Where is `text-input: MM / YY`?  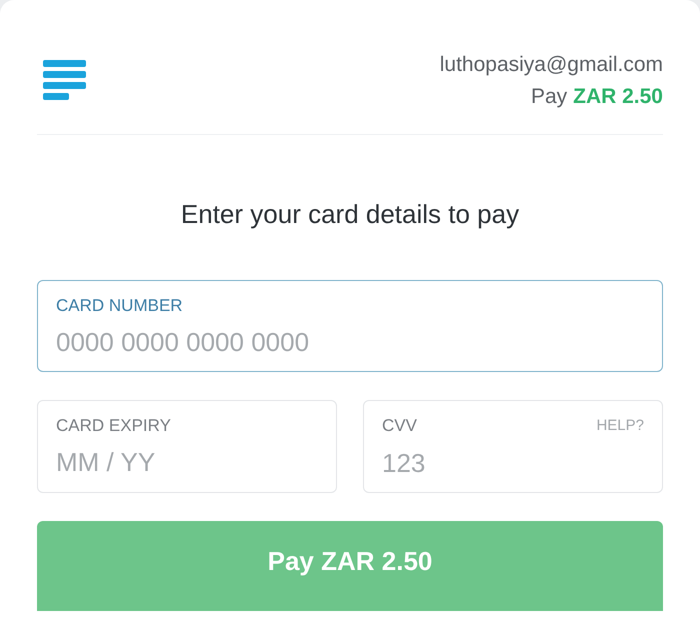 text-input: MM / YY is located at coordinates (187, 462).